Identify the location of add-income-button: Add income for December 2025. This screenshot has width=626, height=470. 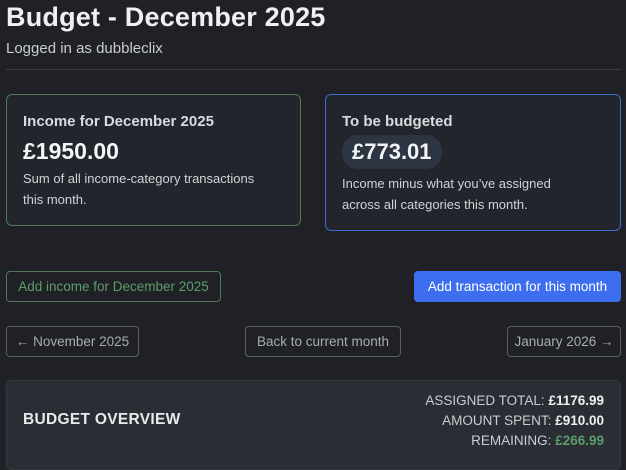
(113, 286).